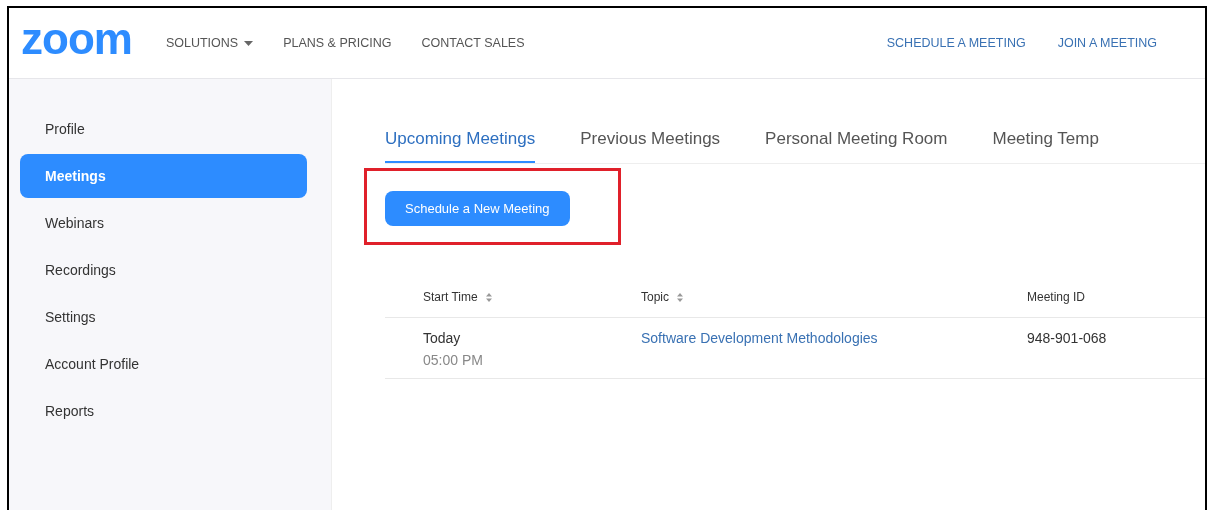 This screenshot has width=1214, height=510. Describe the element at coordinates (1107, 43) in the screenshot. I see `header-link: JOIN A MEETING` at that location.